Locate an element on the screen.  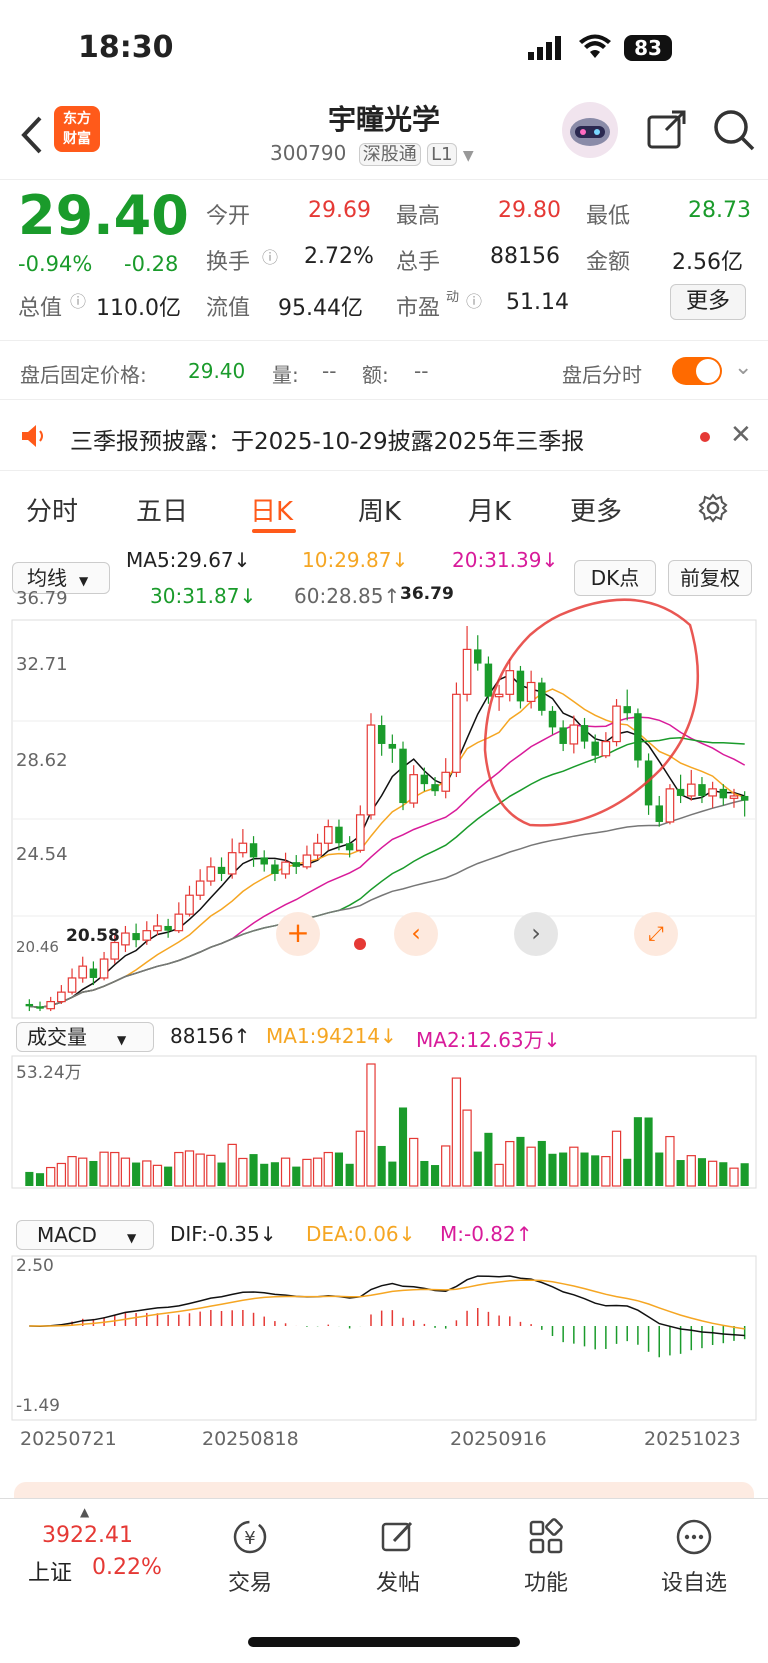
scroll-right-button: › is located at coordinates (536, 934).